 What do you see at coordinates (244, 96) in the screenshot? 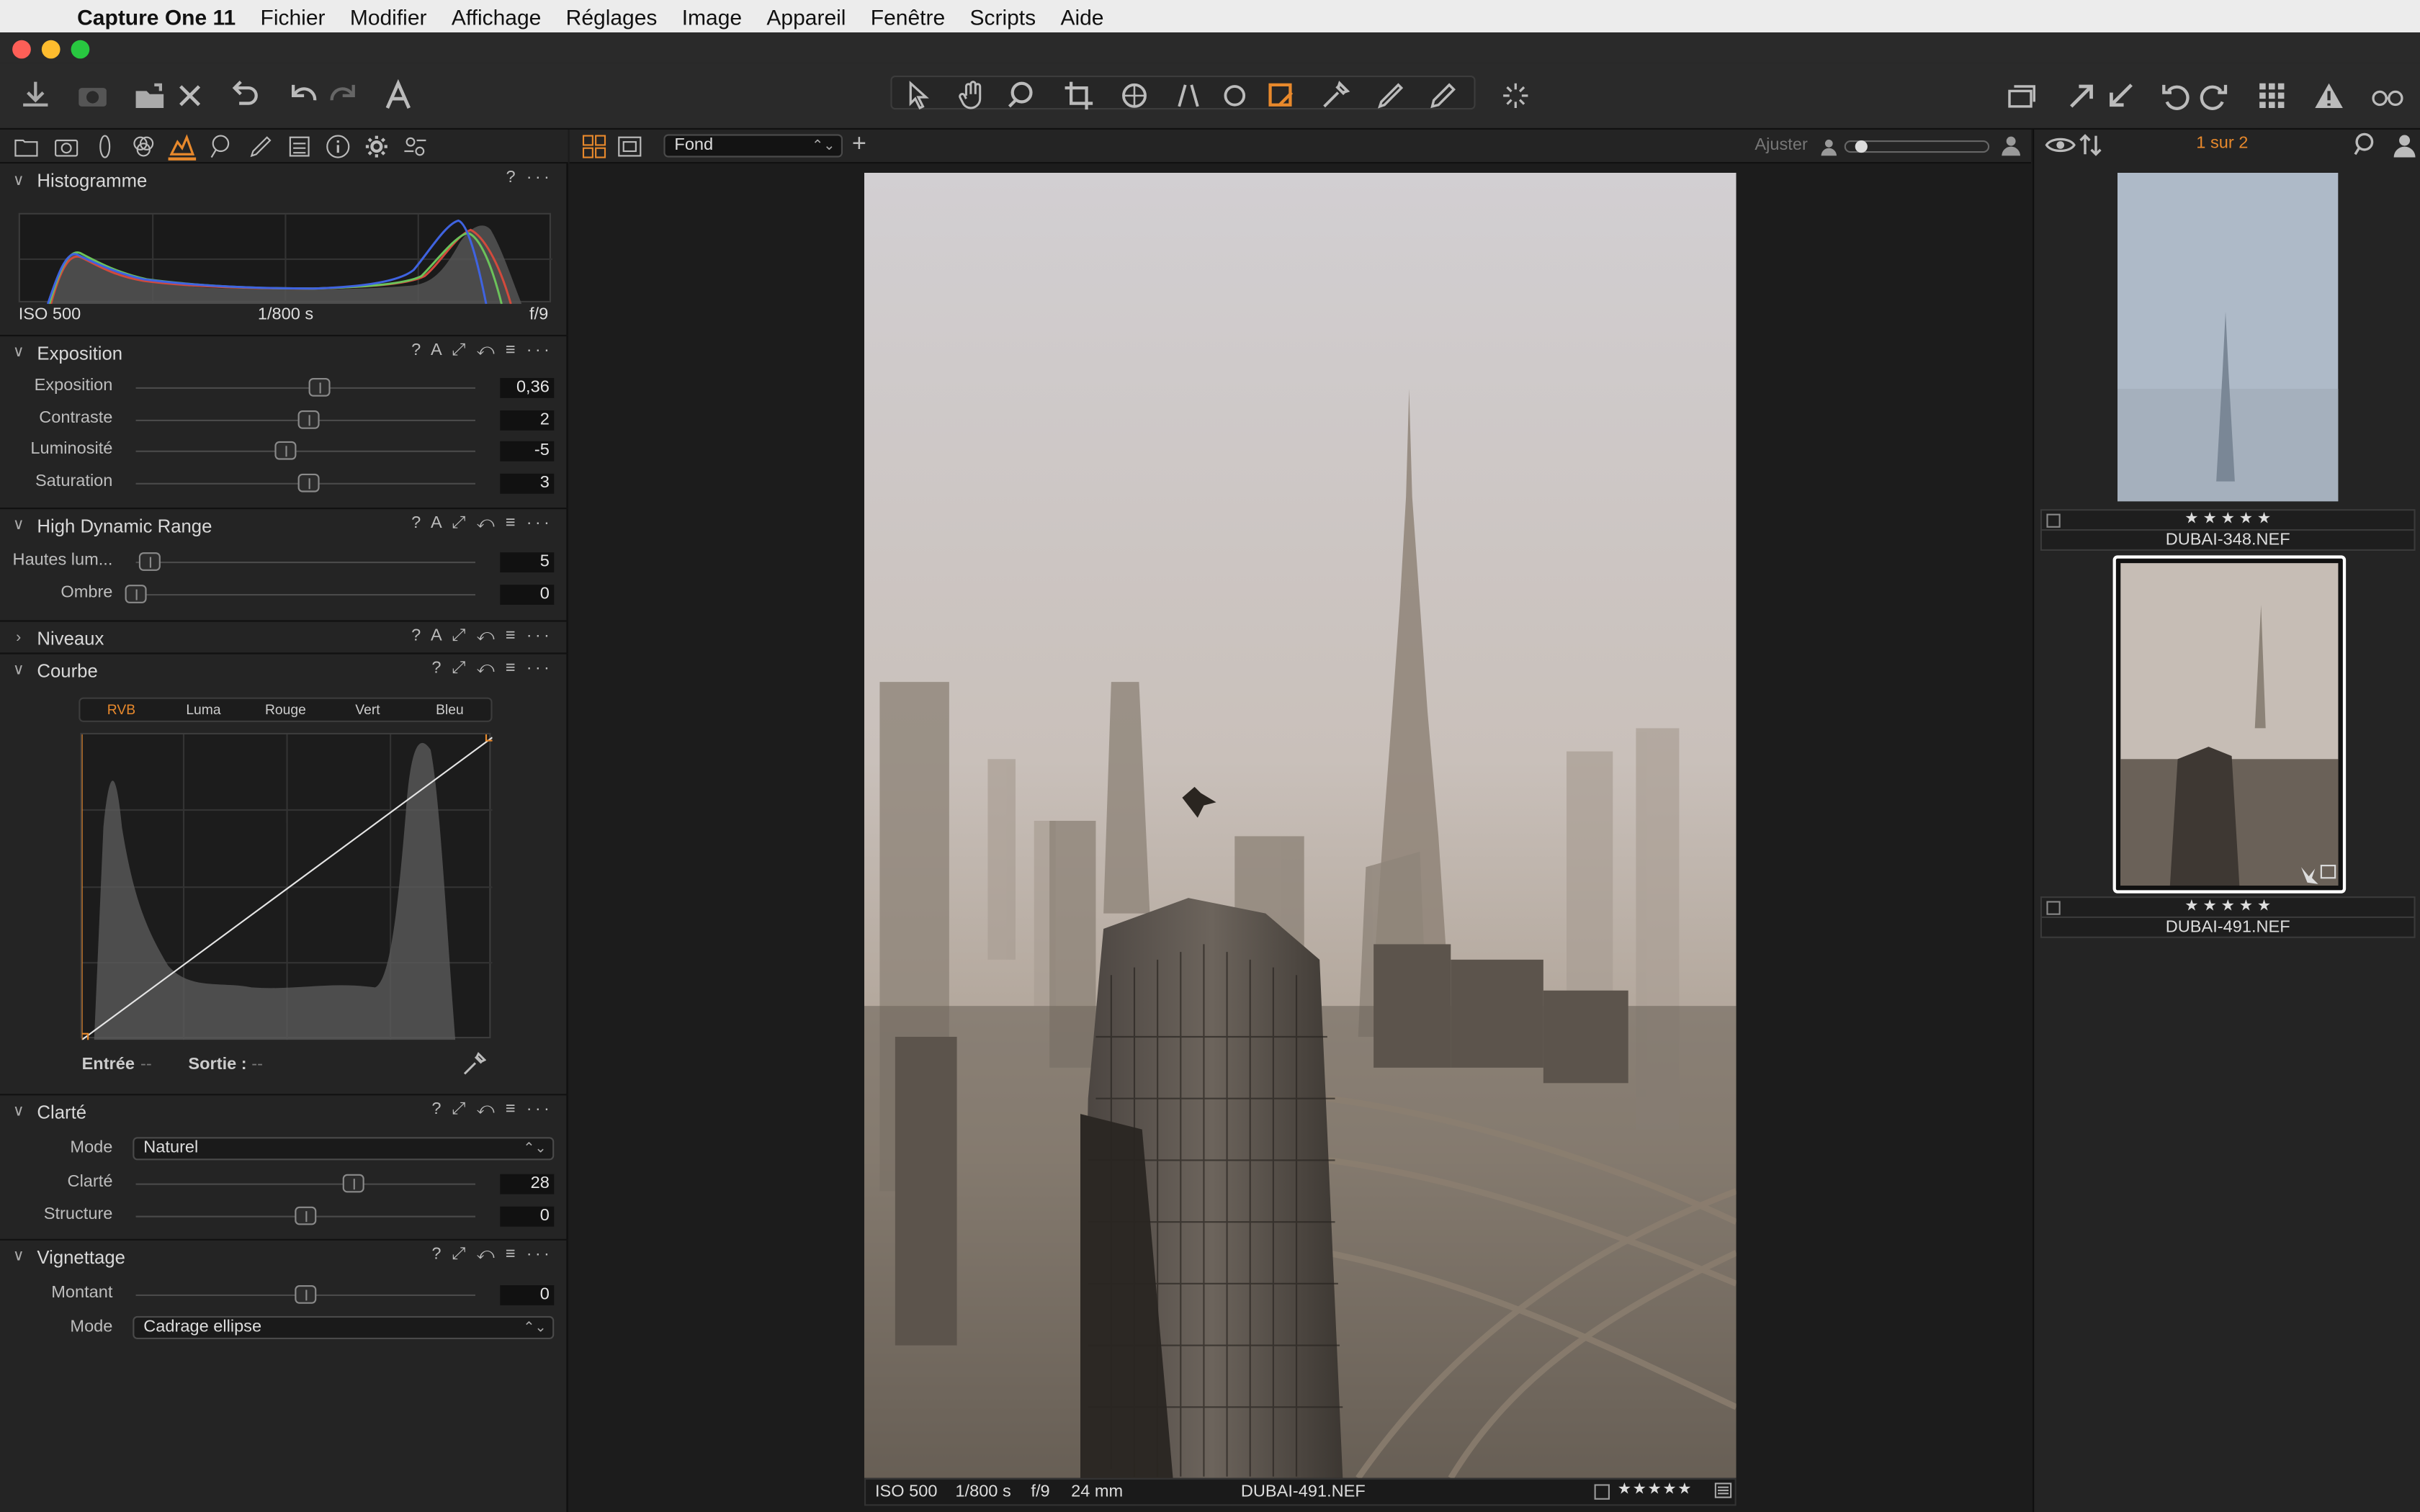
I see `undo-icon` at bounding box center [244, 96].